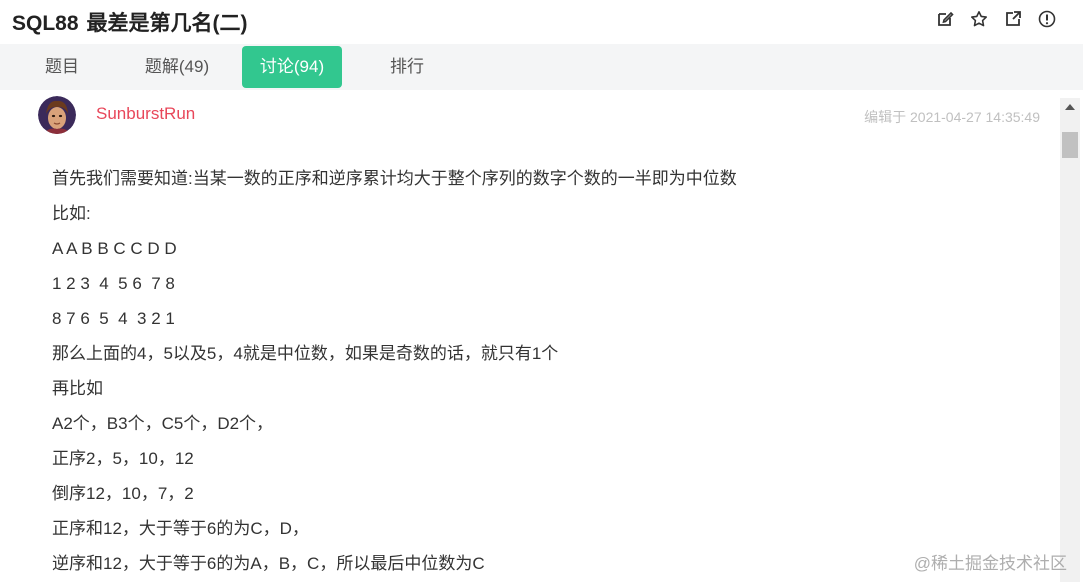 Image resolution: width=1083 pixels, height=582 pixels. What do you see at coordinates (45, 23) in the screenshot?
I see `problem-code: SQL88` at bounding box center [45, 23].